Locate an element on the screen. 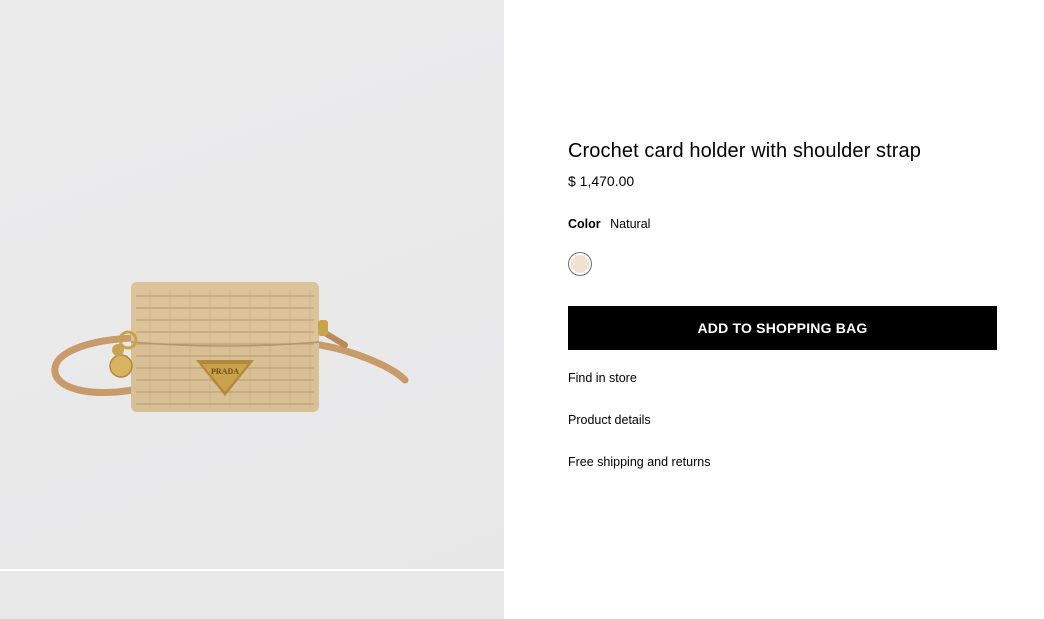 The height and width of the screenshot is (619, 1044). product-image-next is located at coordinates (252, 595).